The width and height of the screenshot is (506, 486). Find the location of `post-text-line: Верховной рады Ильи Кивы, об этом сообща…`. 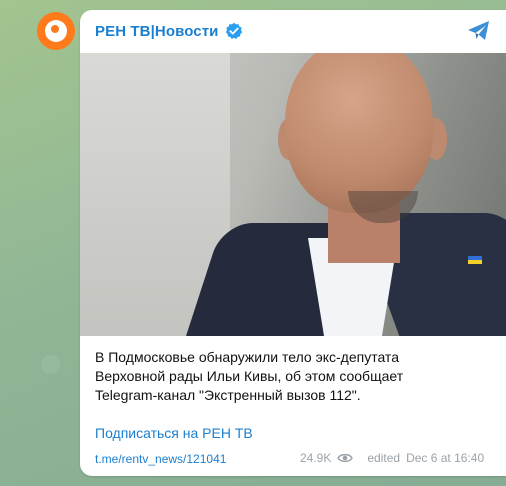

post-text-line: Верховной рады Ильи Кивы, об этом сообща… is located at coordinates (249, 376).